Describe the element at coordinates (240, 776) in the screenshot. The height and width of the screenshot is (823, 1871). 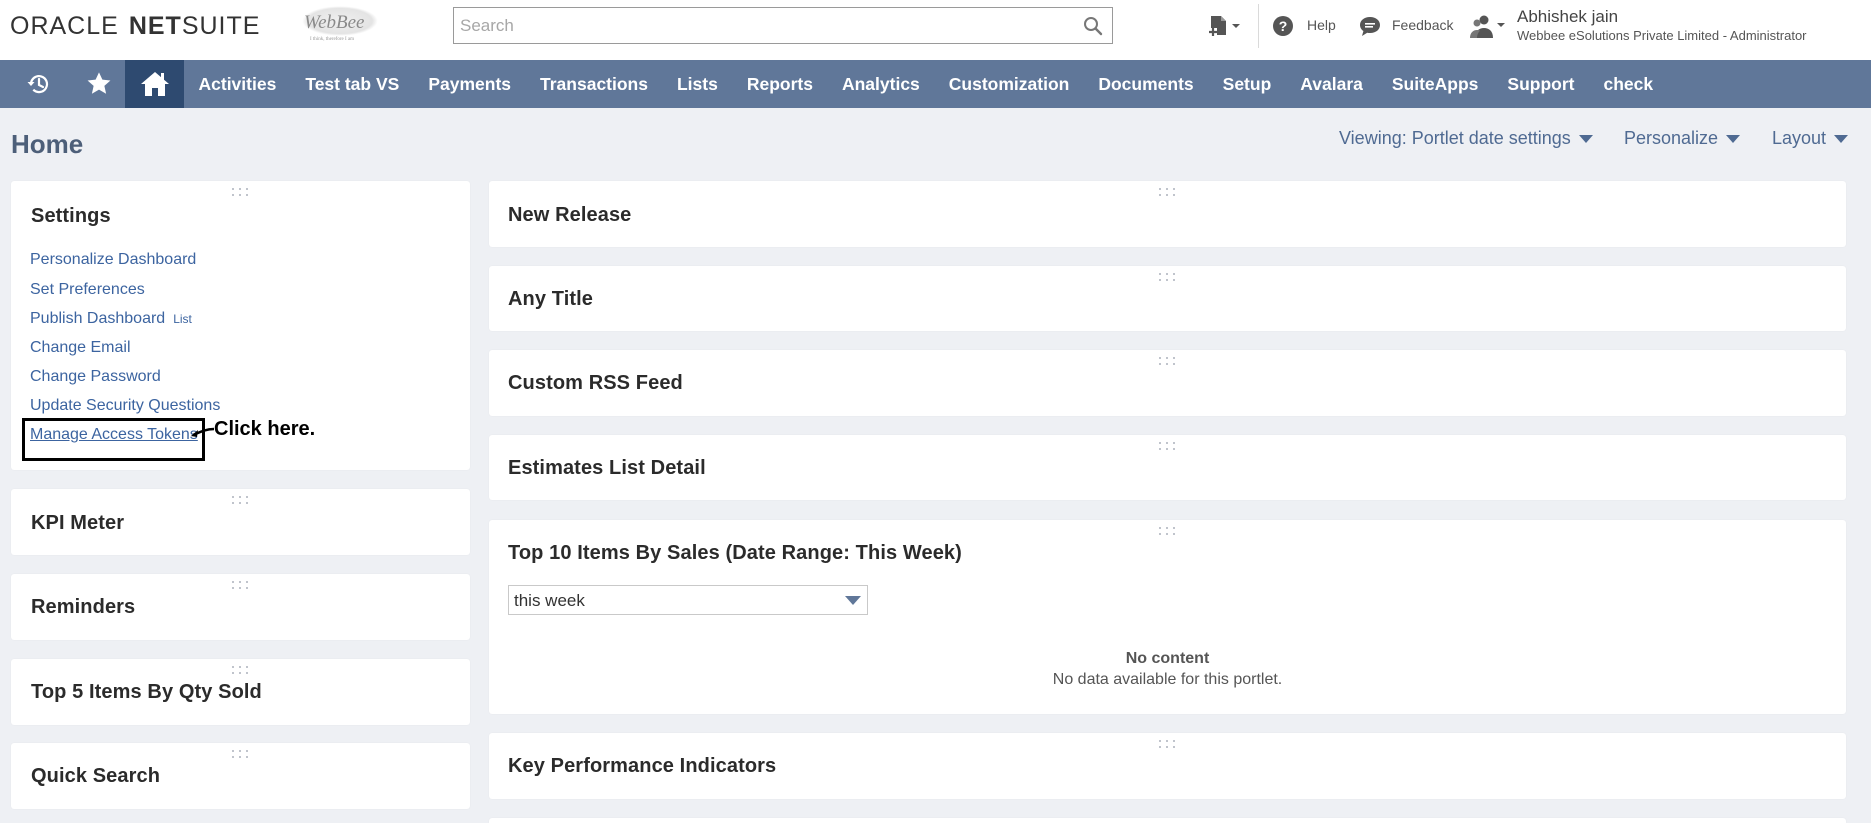
I see `quick-search-portlet: Quick Search` at that location.